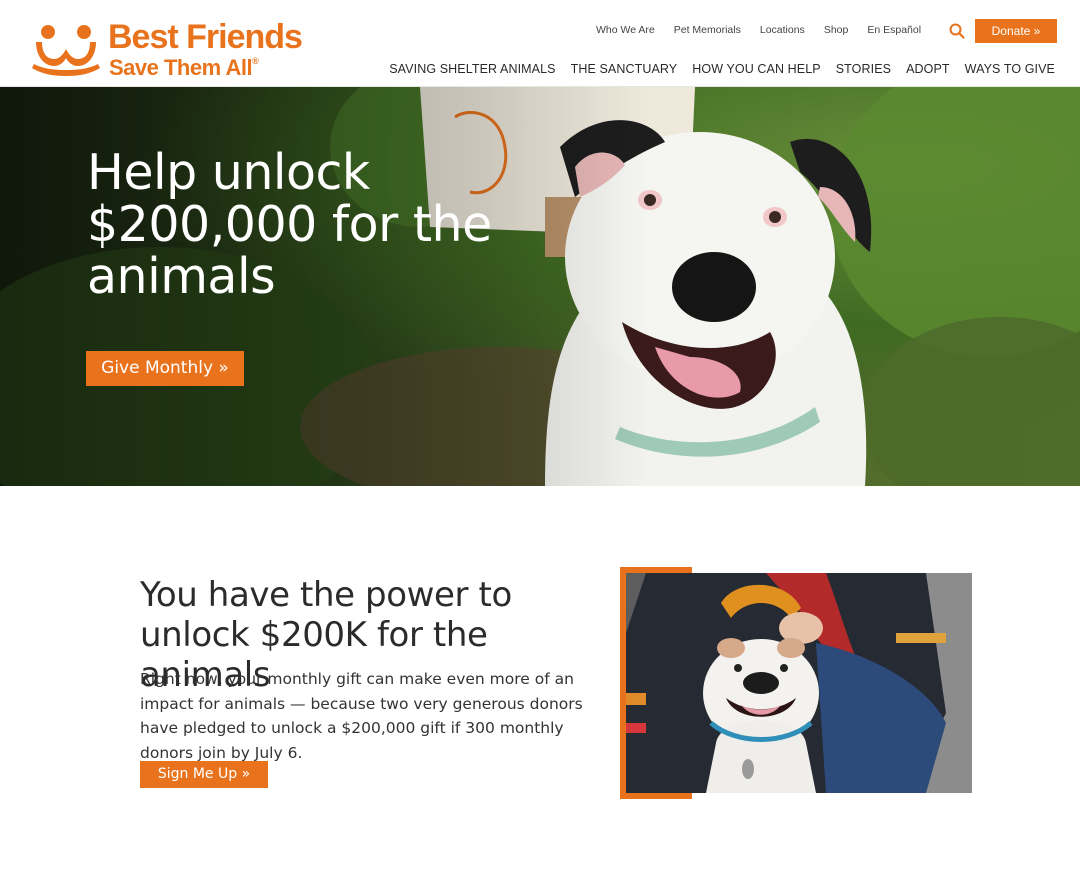 The height and width of the screenshot is (878, 1080). Describe the element at coordinates (707, 30) in the screenshot. I see `util-nav-pet-memorials: Pet Memorials` at that location.